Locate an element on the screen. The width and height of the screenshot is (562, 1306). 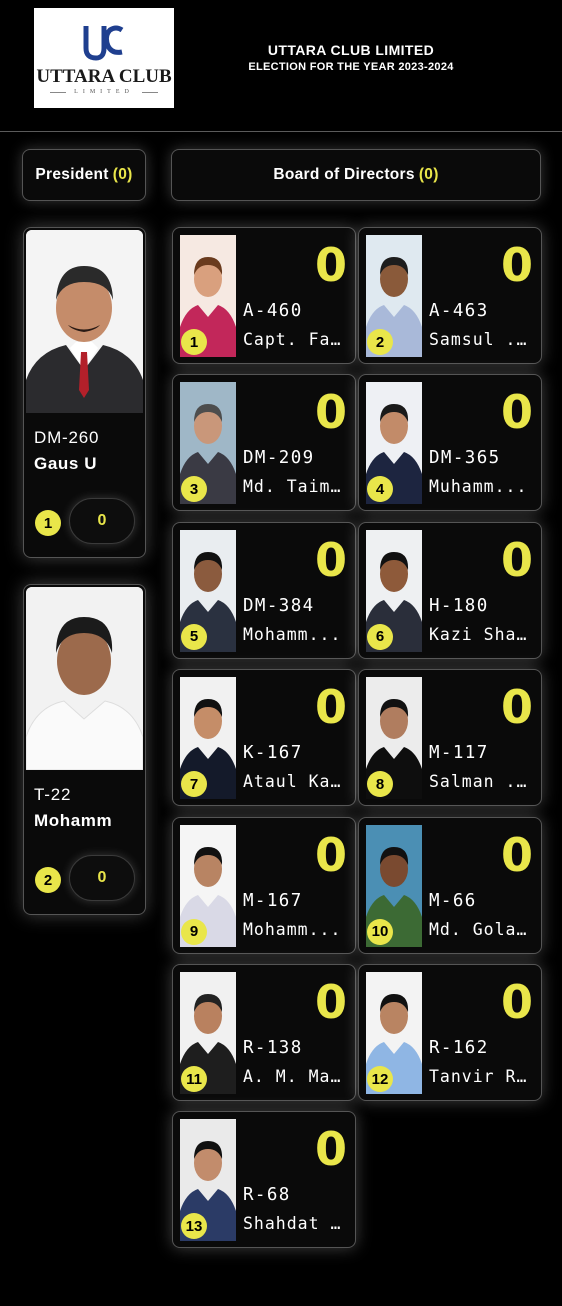
candidate-name: Gaus U is located at coordinates (66, 463).